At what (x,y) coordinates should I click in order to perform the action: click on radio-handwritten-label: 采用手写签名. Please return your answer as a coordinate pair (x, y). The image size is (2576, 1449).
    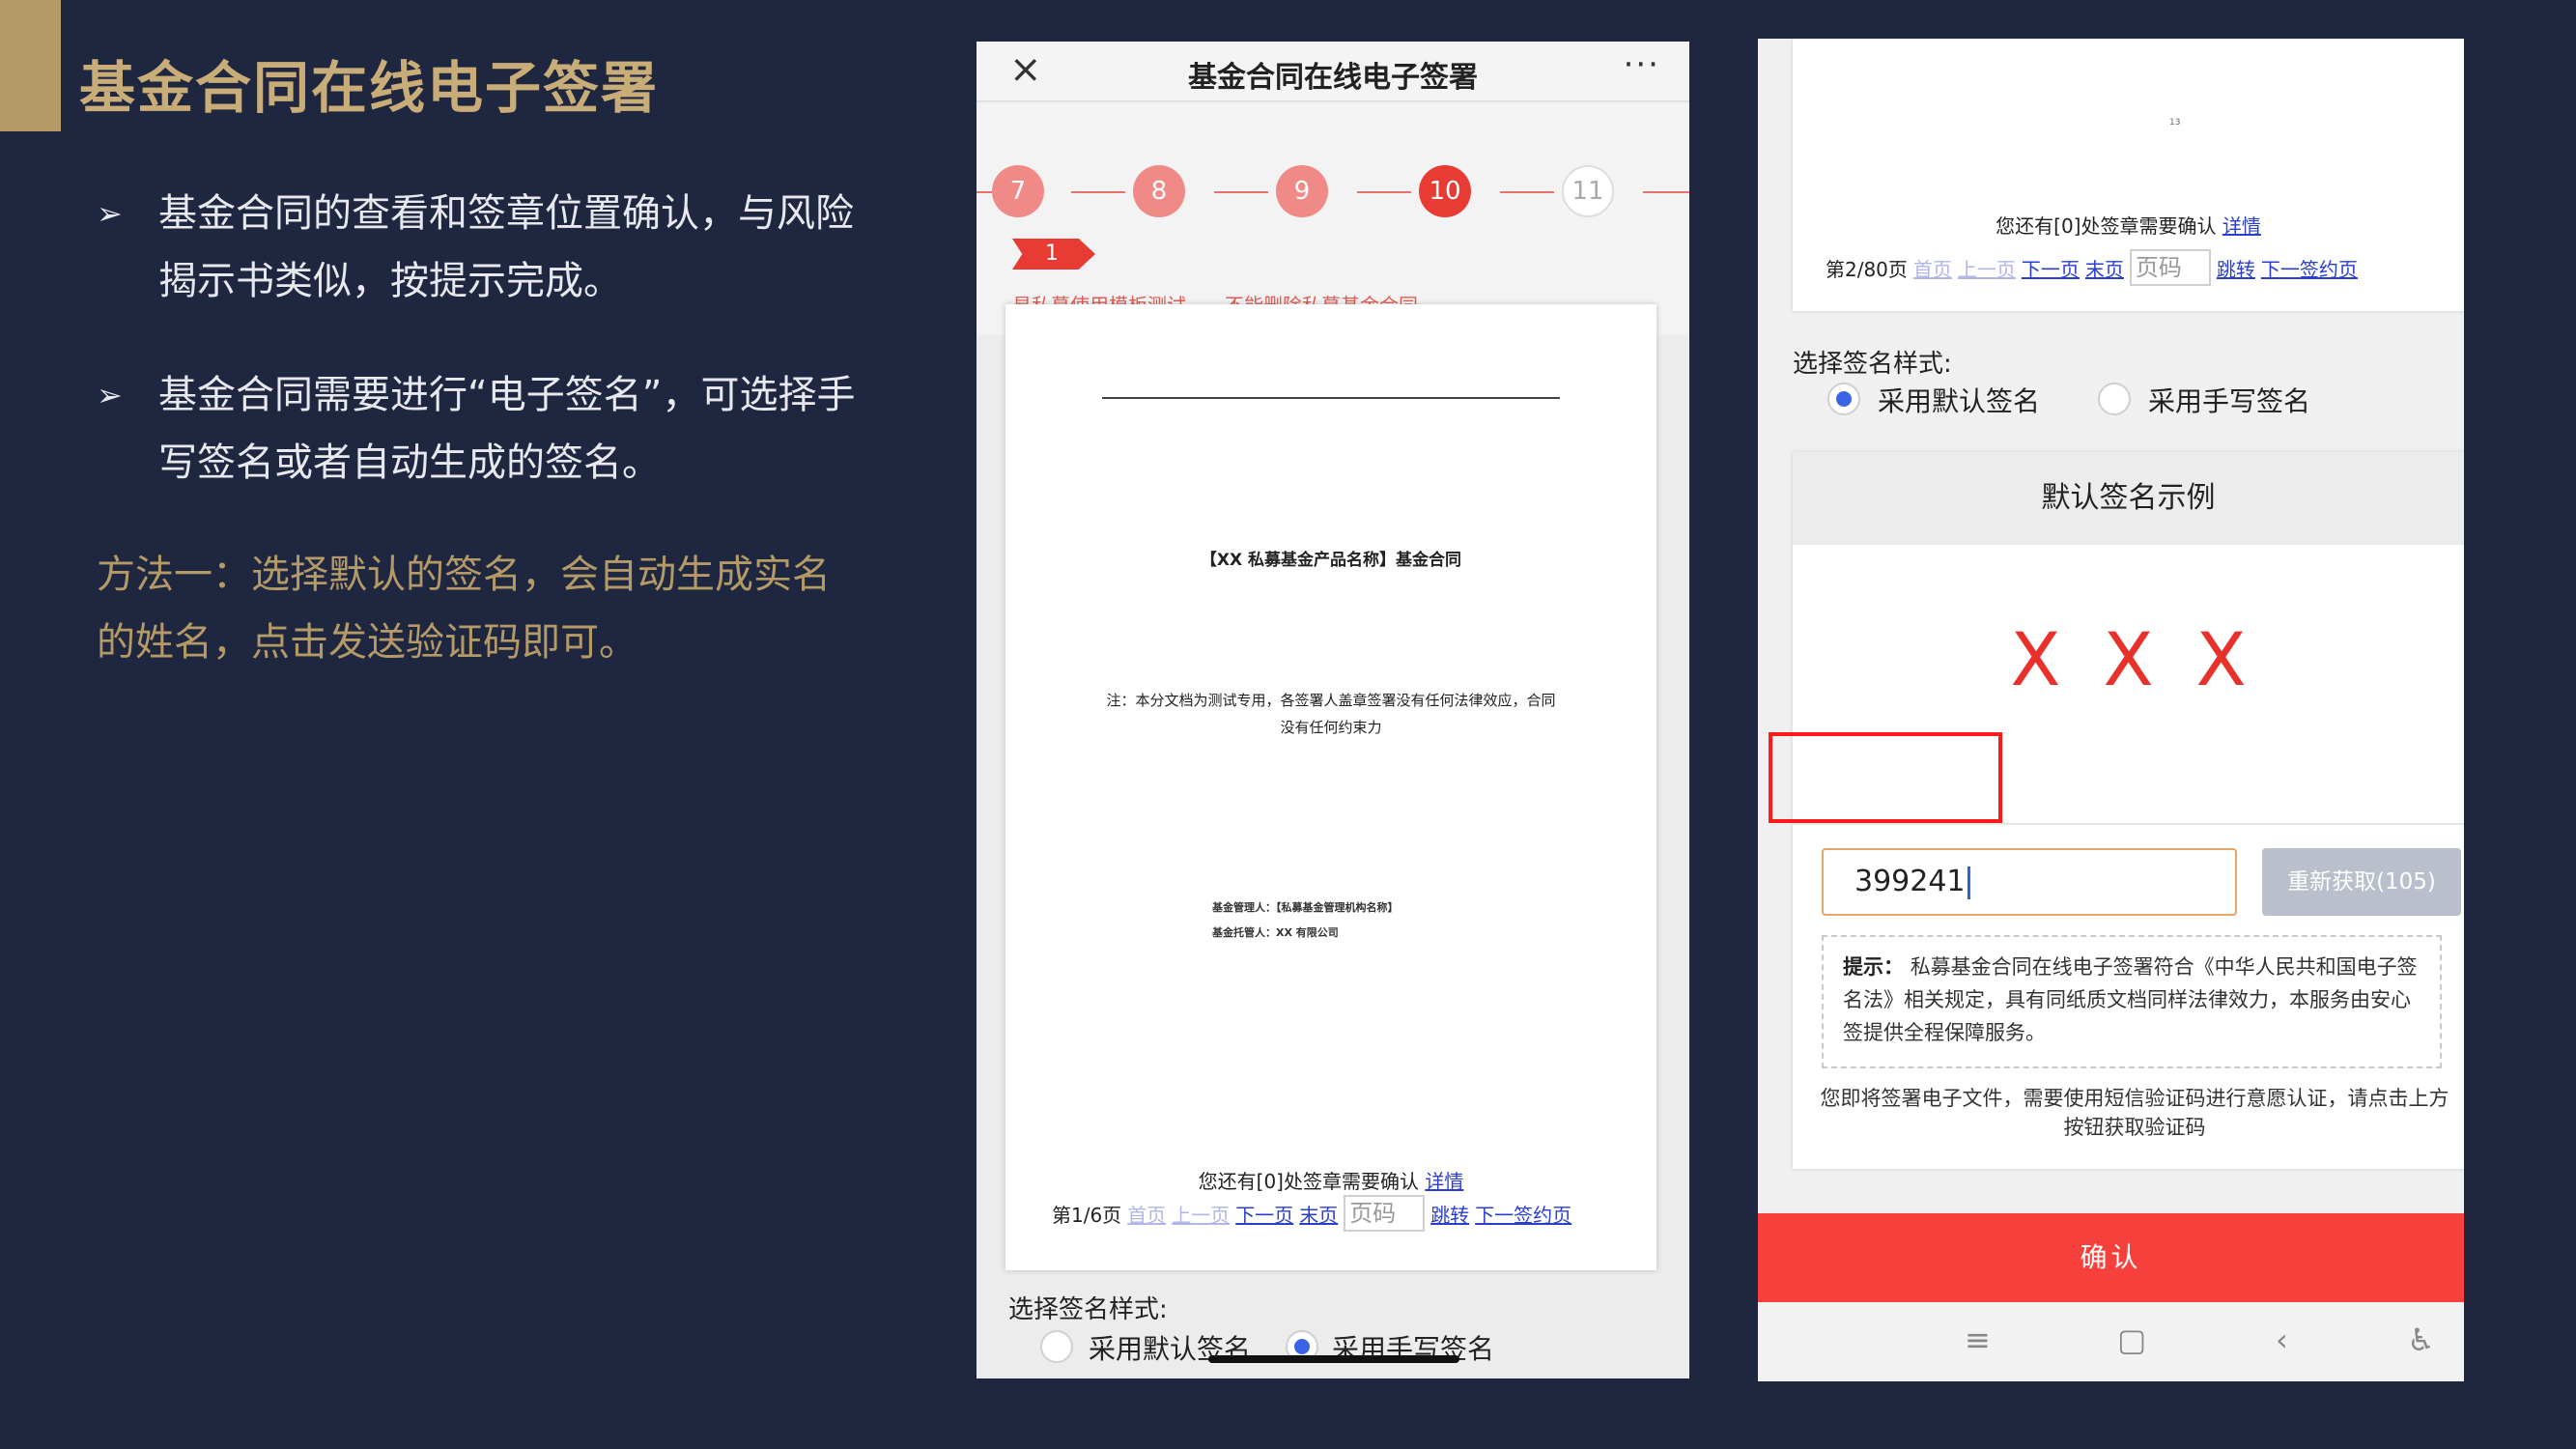
    Looking at the image, I should click on (2229, 400).